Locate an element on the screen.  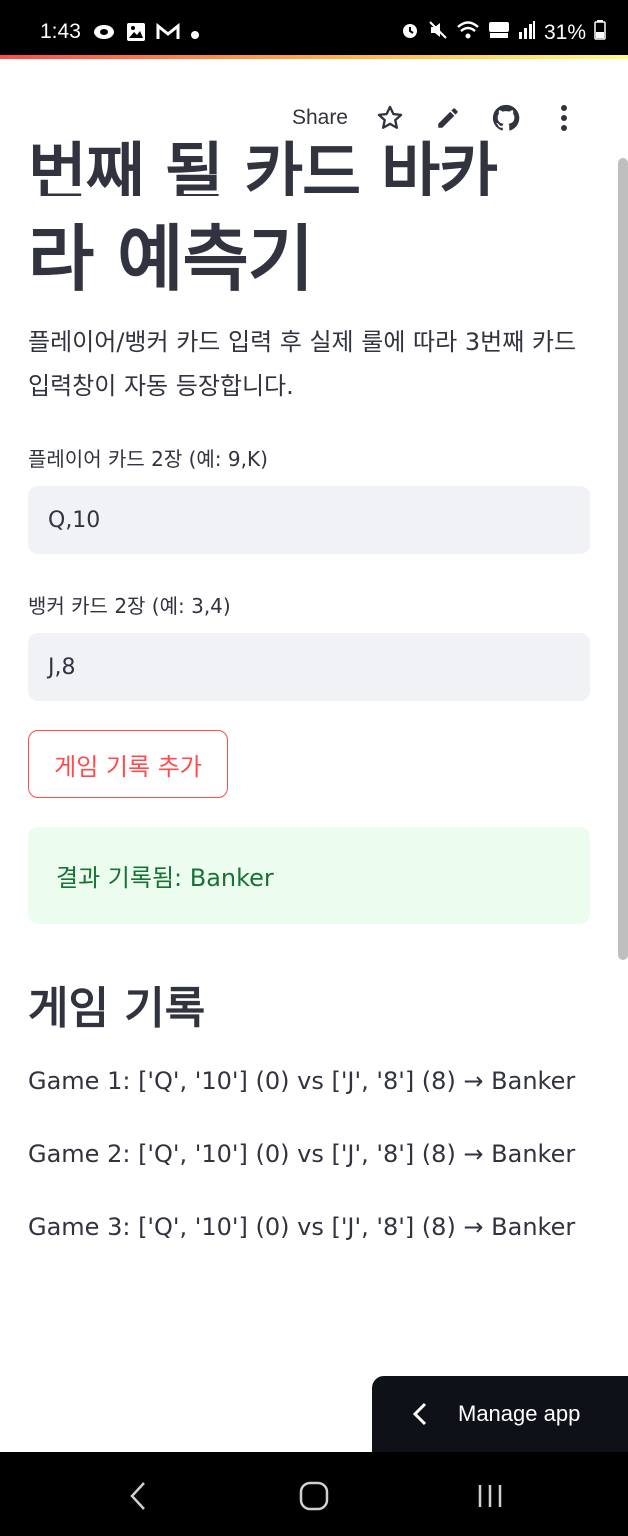
gmail-icon is located at coordinates (168, 33).